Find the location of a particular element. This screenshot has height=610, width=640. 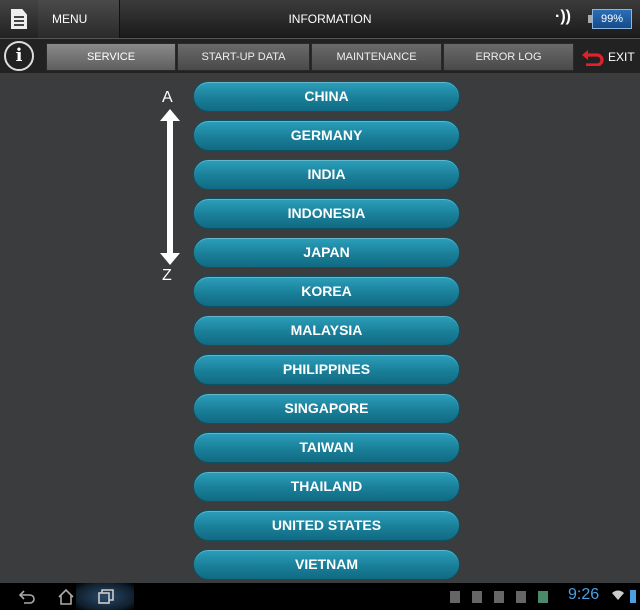

system-clock: 9:26 is located at coordinates (584, 594).